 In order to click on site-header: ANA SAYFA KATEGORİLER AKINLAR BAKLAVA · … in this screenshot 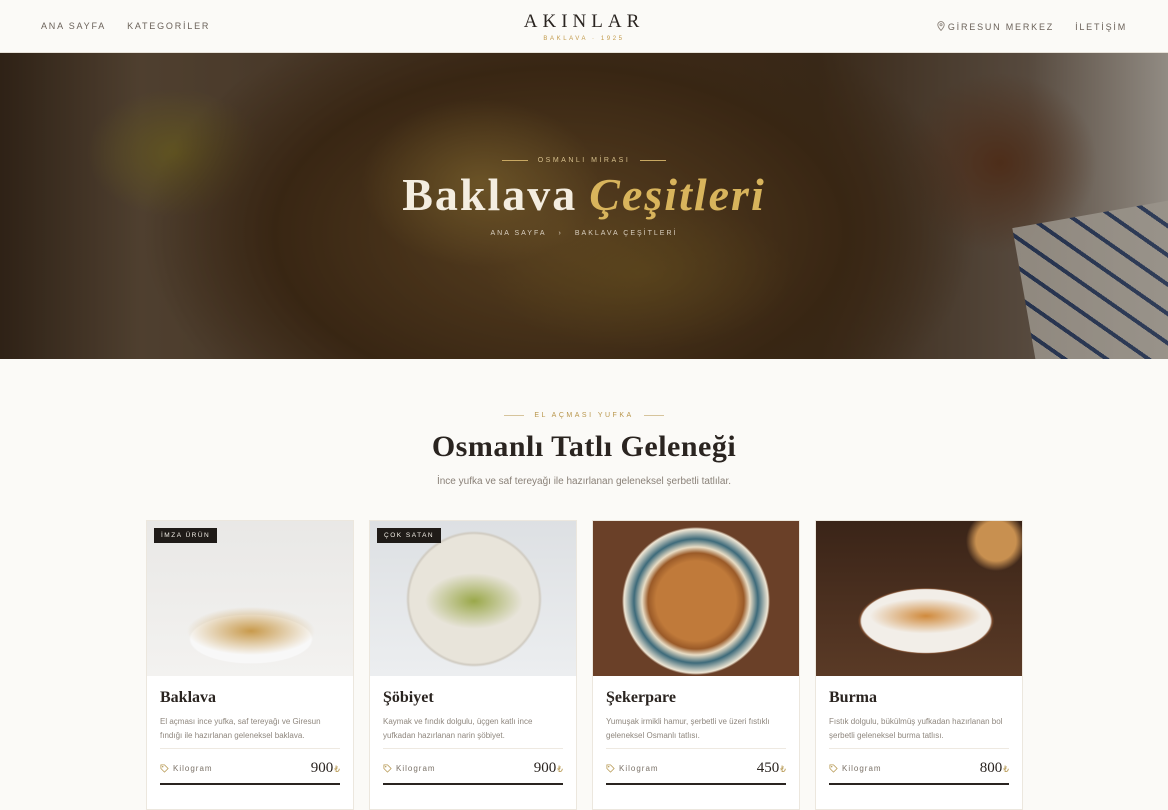, I will do `click(584, 26)`.